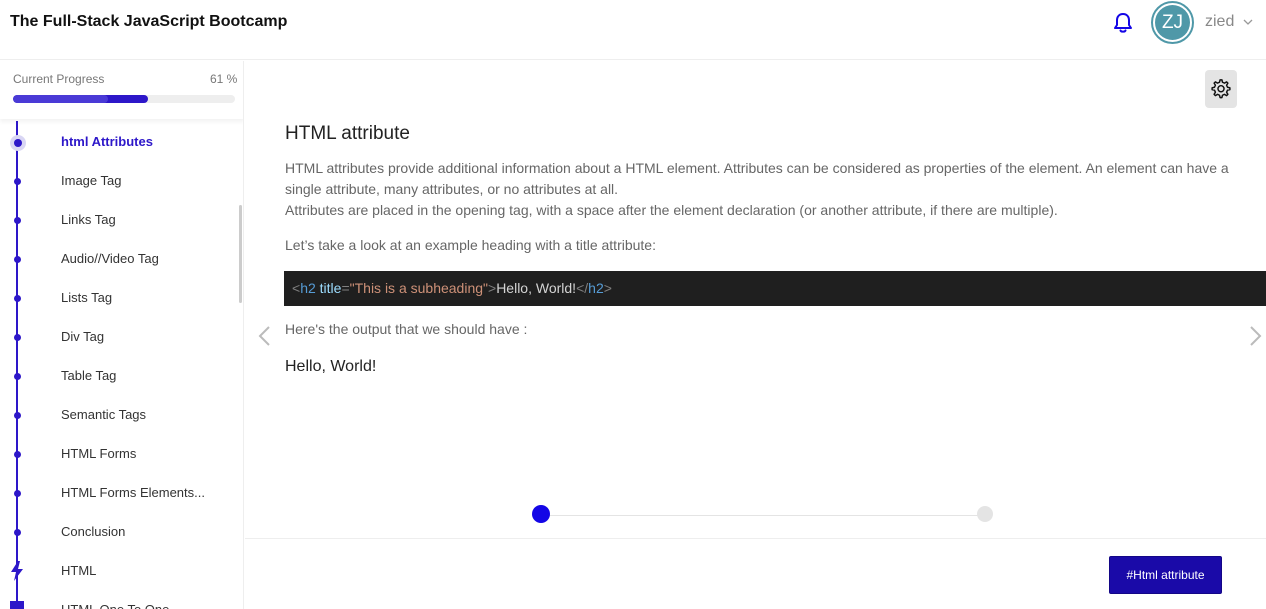 This screenshot has width=1266, height=609. I want to click on code-attribute: title, so click(330, 288).